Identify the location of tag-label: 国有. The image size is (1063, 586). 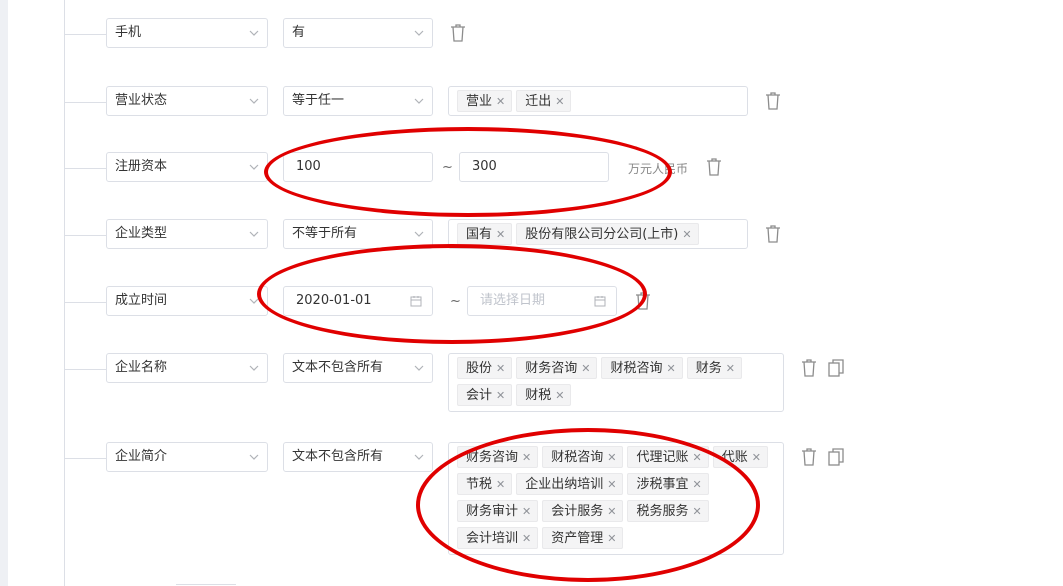
(479, 234).